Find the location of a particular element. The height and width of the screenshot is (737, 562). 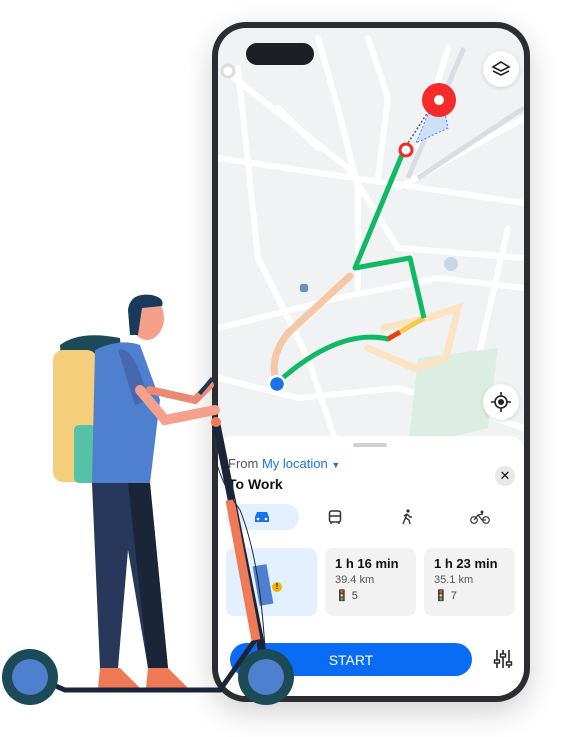

traffic-light-count: 5 is located at coordinates (354, 596).